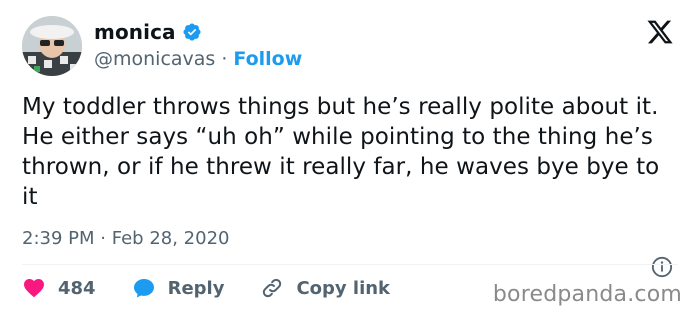  I want to click on heart-icon, so click(34, 288).